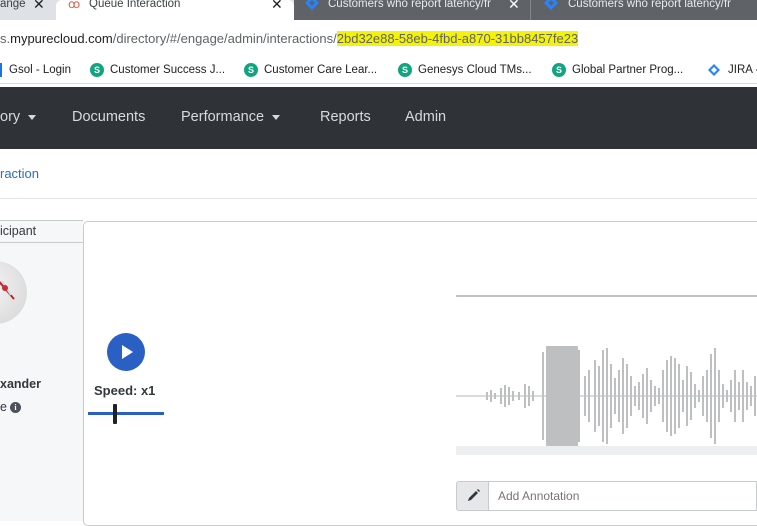 The height and width of the screenshot is (526, 757). Describe the element at coordinates (378, 118) in the screenshot. I see `app-nav-bar: ory Documents Performance Reports Admin` at that location.